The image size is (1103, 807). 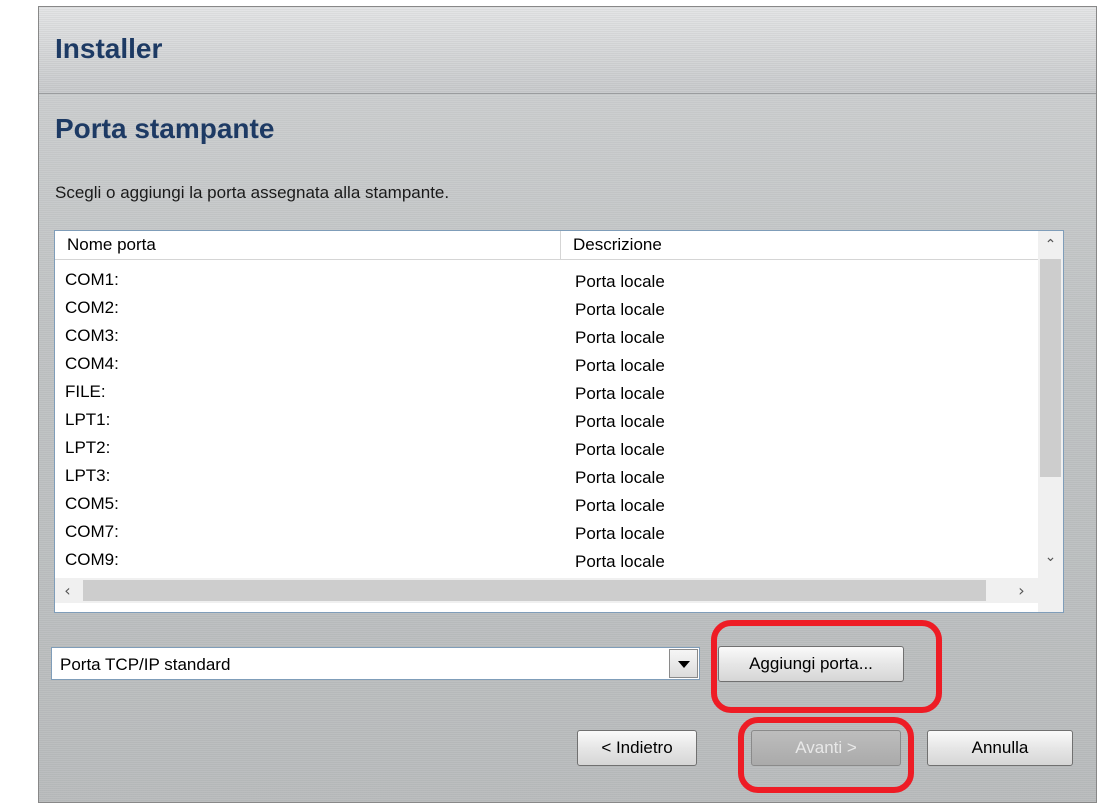 What do you see at coordinates (1050, 557) in the screenshot?
I see `scroll-down-icon: ⌄` at bounding box center [1050, 557].